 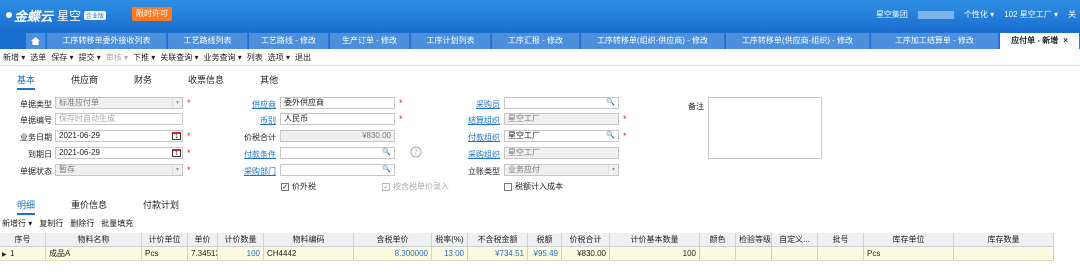 I want to click on header-tab-3: 收票信息, so click(x=206, y=81).